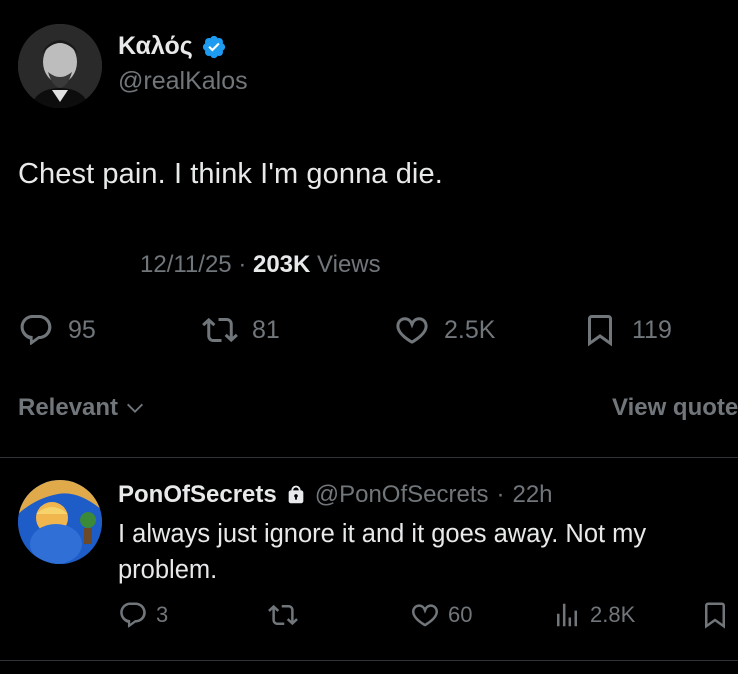 The image size is (738, 674). What do you see at coordinates (349, 264) in the screenshot?
I see `views-label: Views` at bounding box center [349, 264].